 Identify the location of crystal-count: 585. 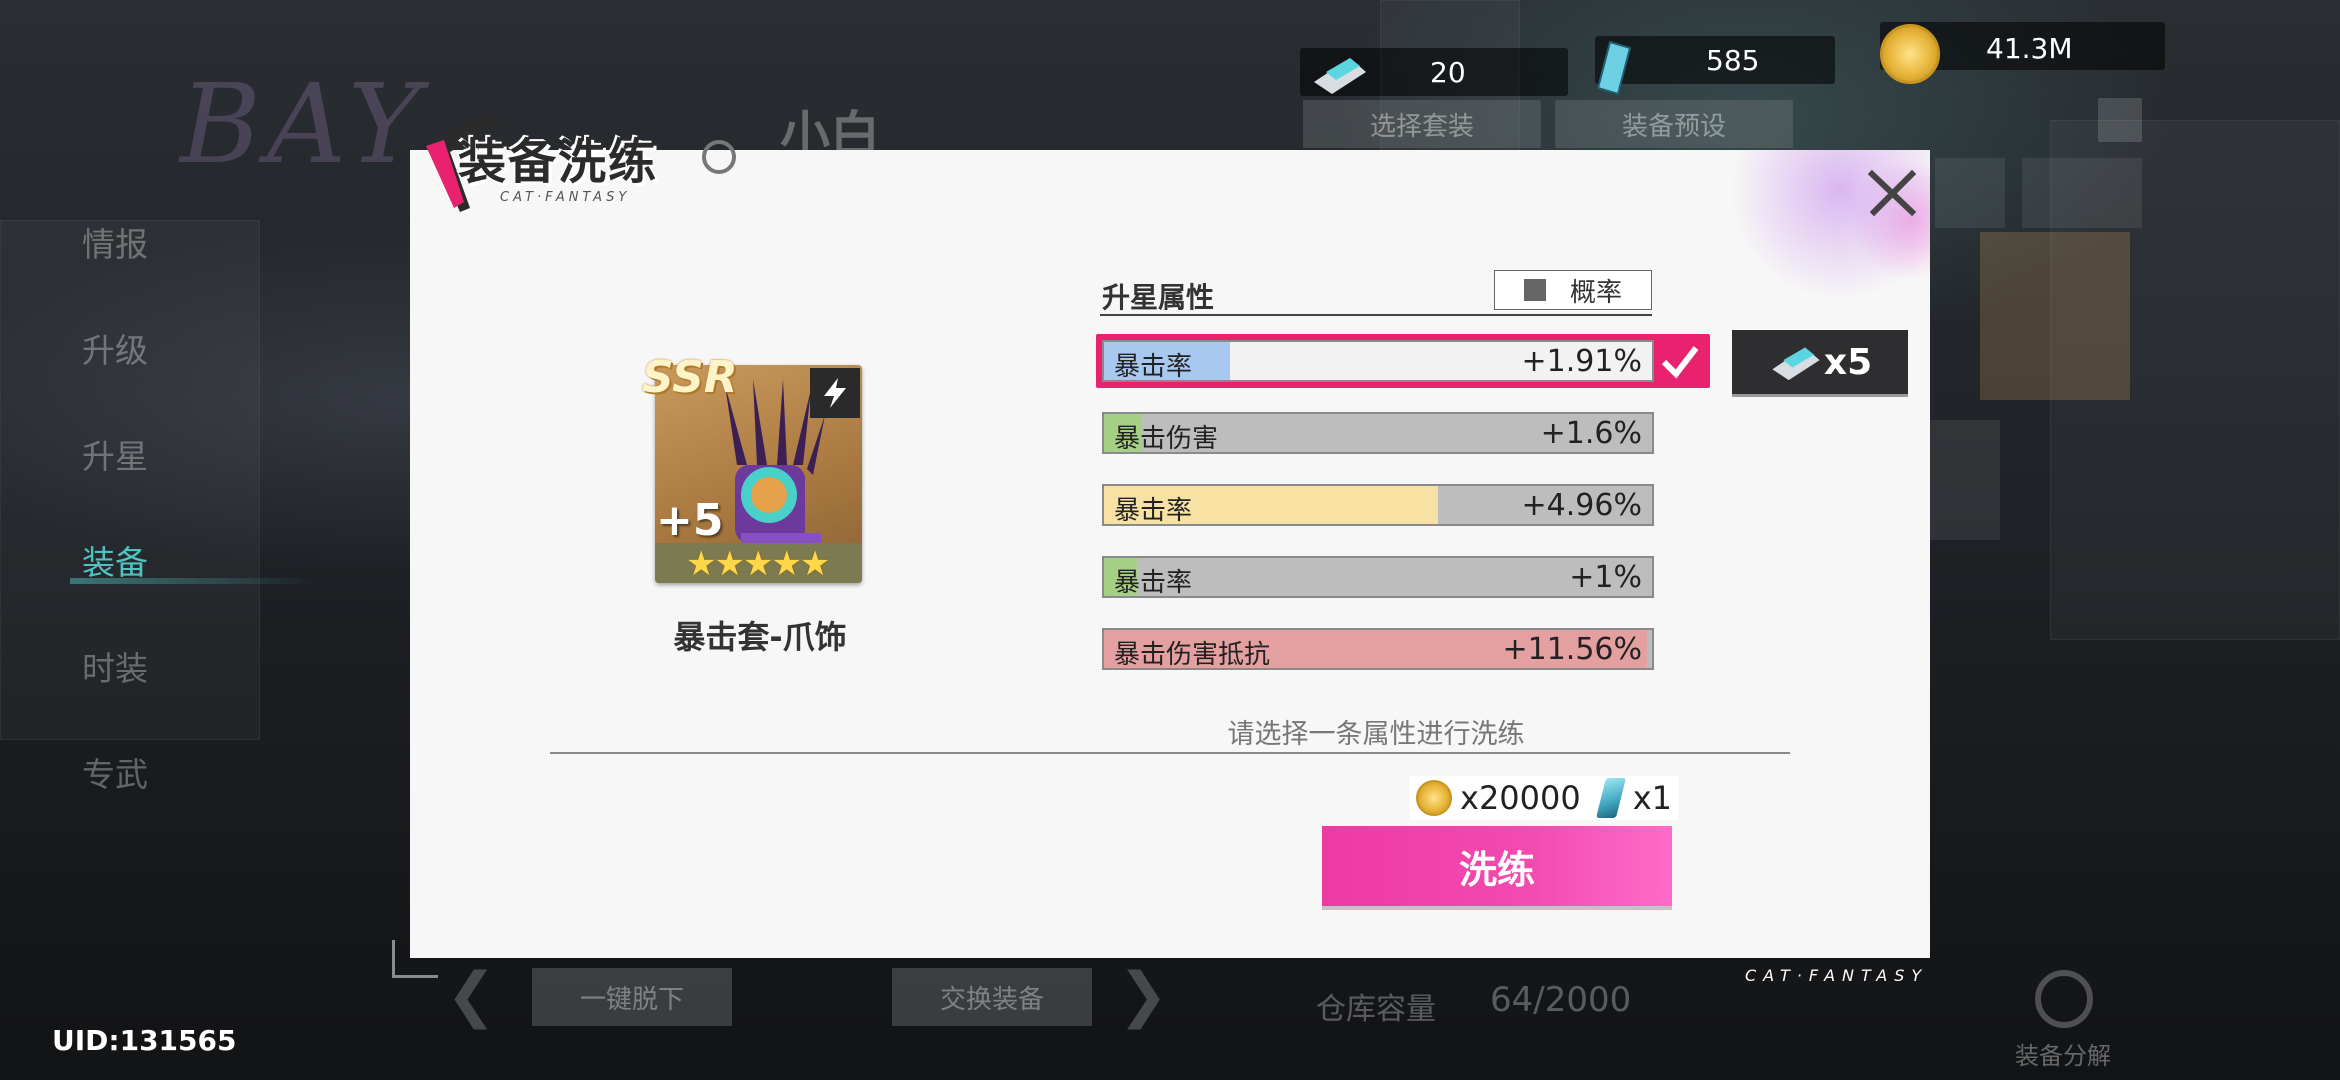
(1733, 60).